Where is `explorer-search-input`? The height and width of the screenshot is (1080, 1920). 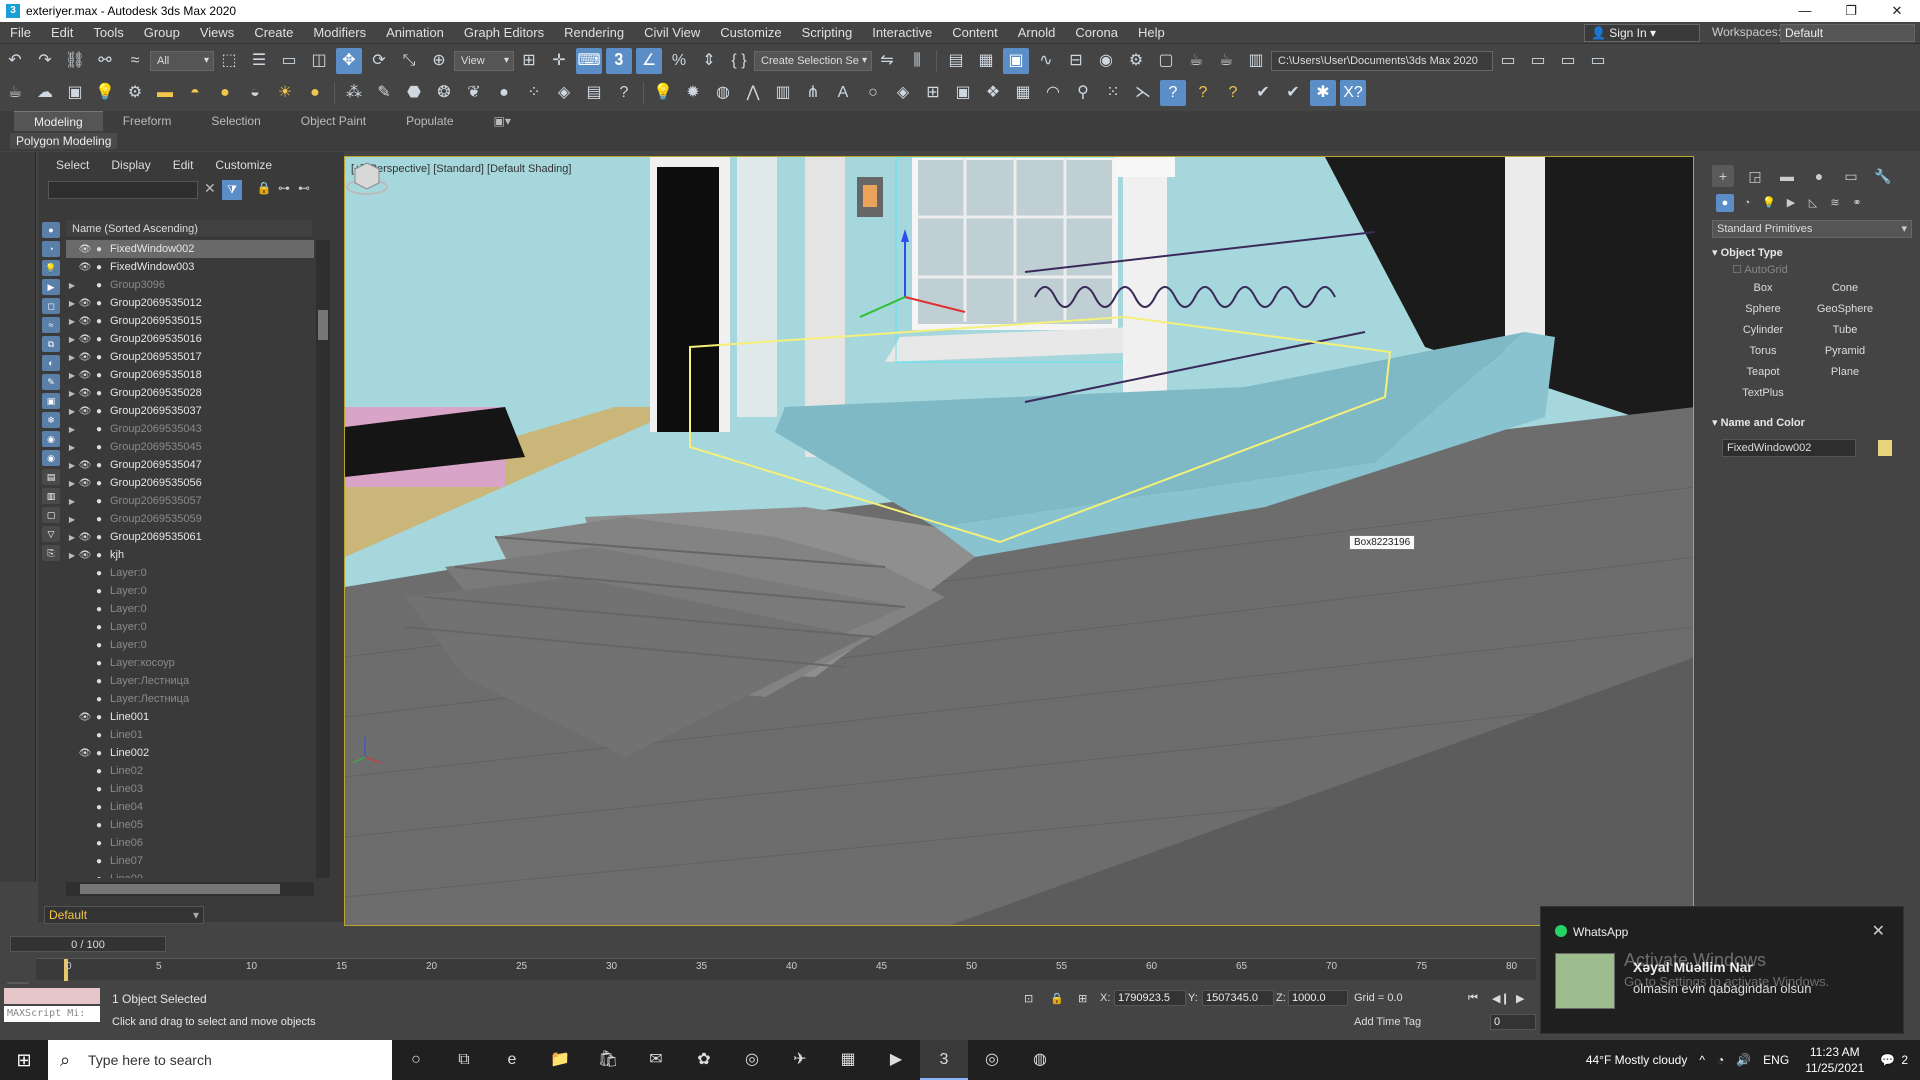
explorer-search-input is located at coordinates (123, 190).